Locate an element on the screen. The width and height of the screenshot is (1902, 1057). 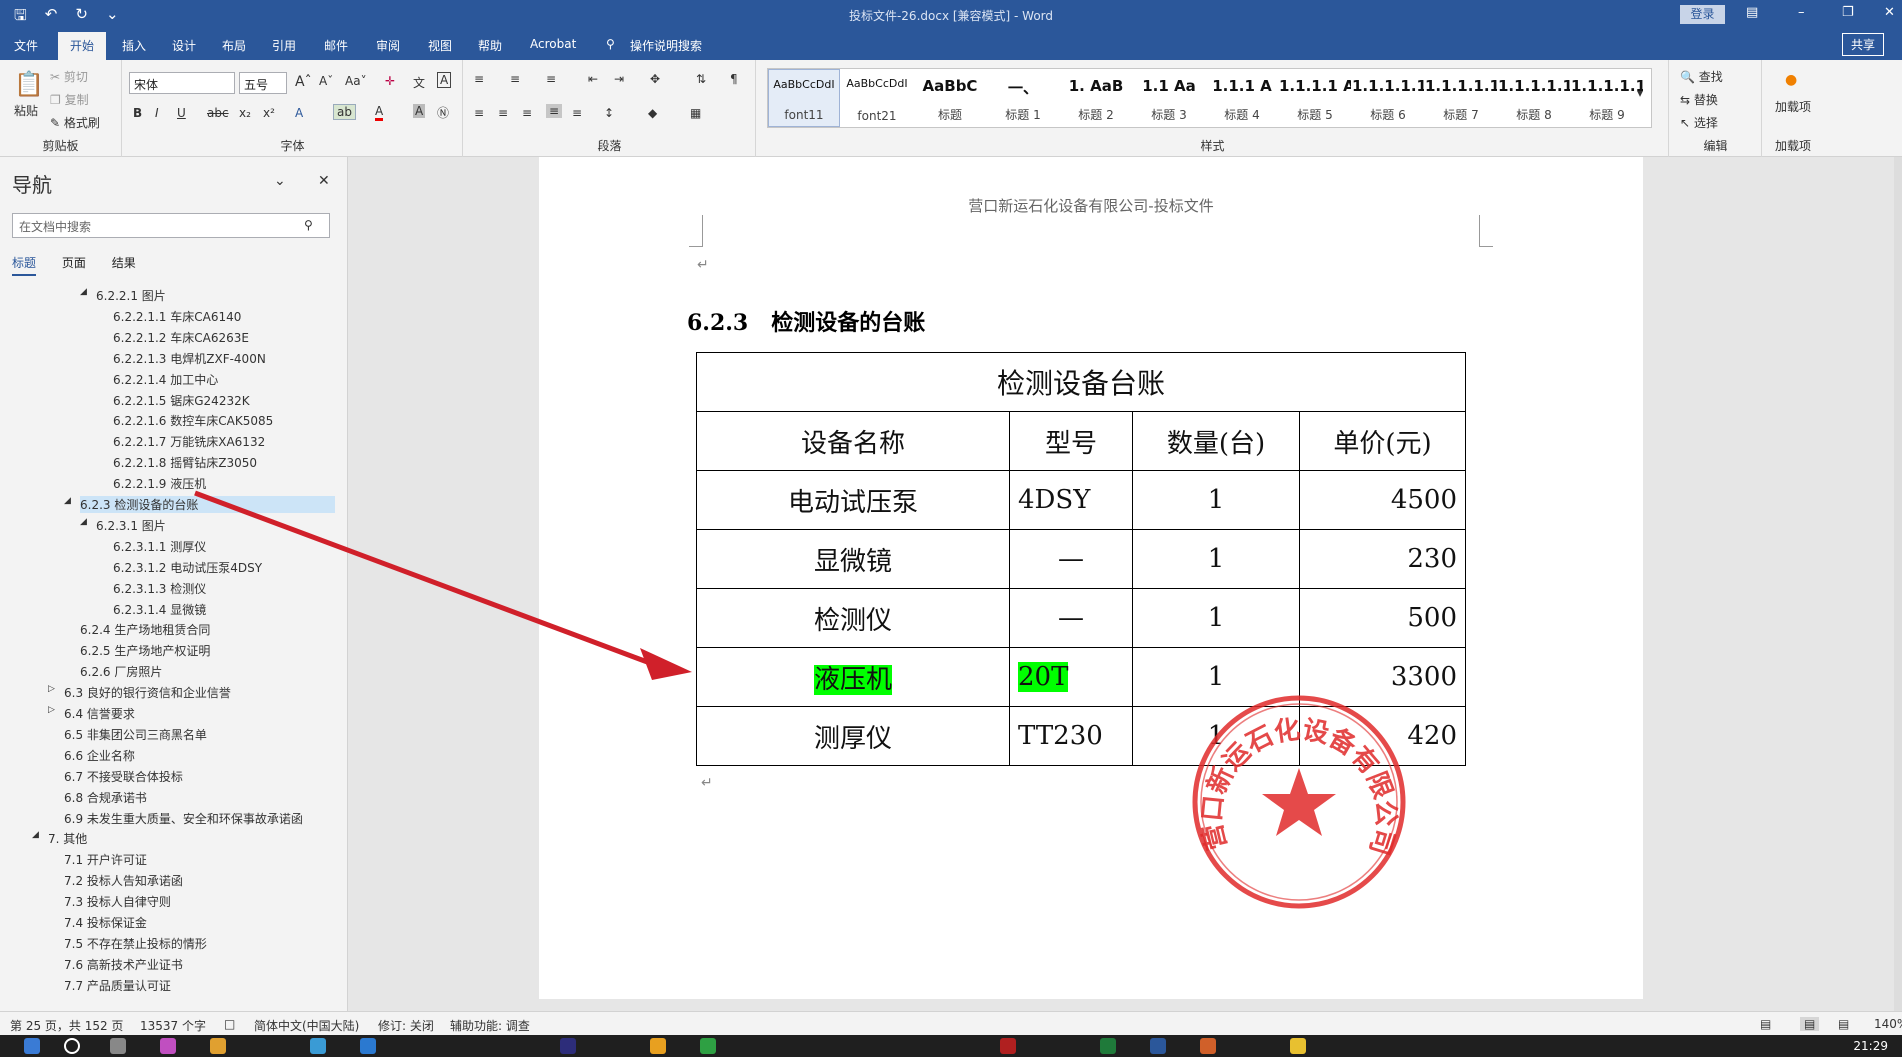
language: 简体中文(中国大陆) is located at coordinates (306, 1025).